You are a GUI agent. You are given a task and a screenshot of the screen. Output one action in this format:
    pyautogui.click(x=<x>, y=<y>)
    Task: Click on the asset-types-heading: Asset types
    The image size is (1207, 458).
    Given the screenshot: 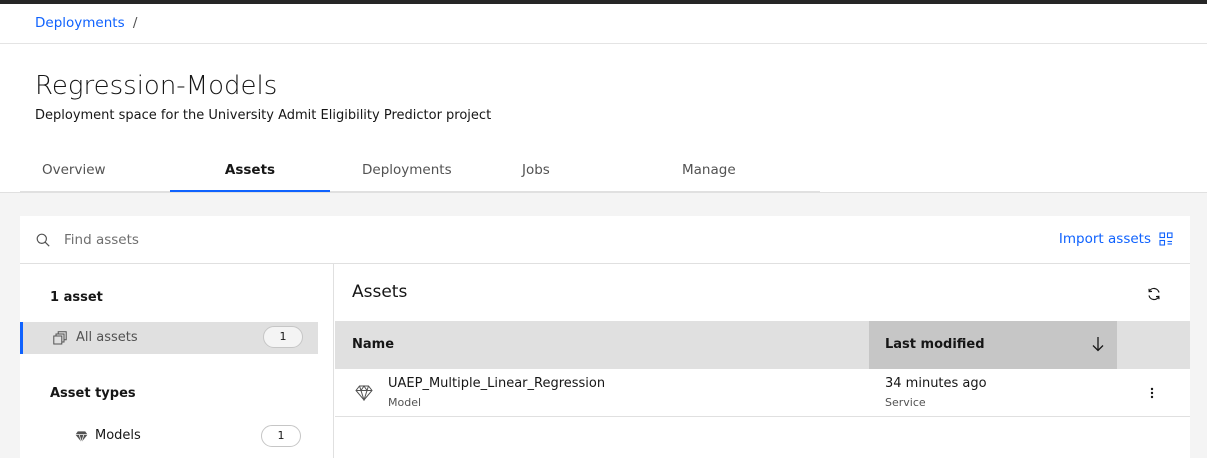 What is the action you would take?
    pyautogui.click(x=93, y=393)
    